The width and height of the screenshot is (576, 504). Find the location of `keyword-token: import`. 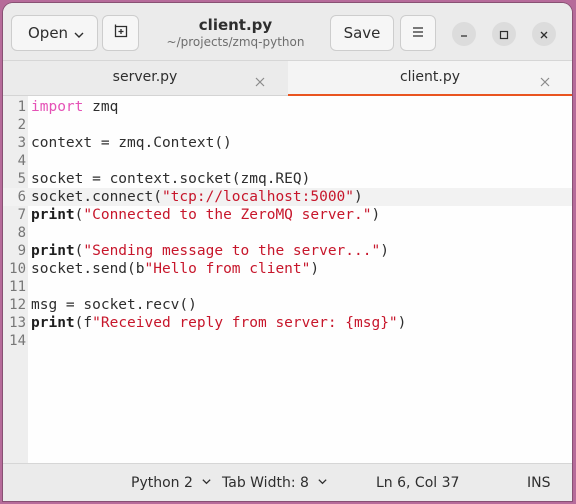

keyword-token: import is located at coordinates (57, 107).